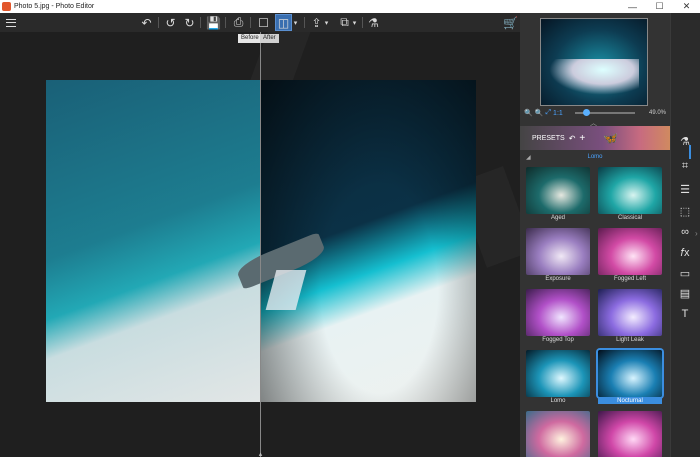 This screenshot has height=457, width=700. I want to click on presets-undo-icon: ↶, so click(572, 138).